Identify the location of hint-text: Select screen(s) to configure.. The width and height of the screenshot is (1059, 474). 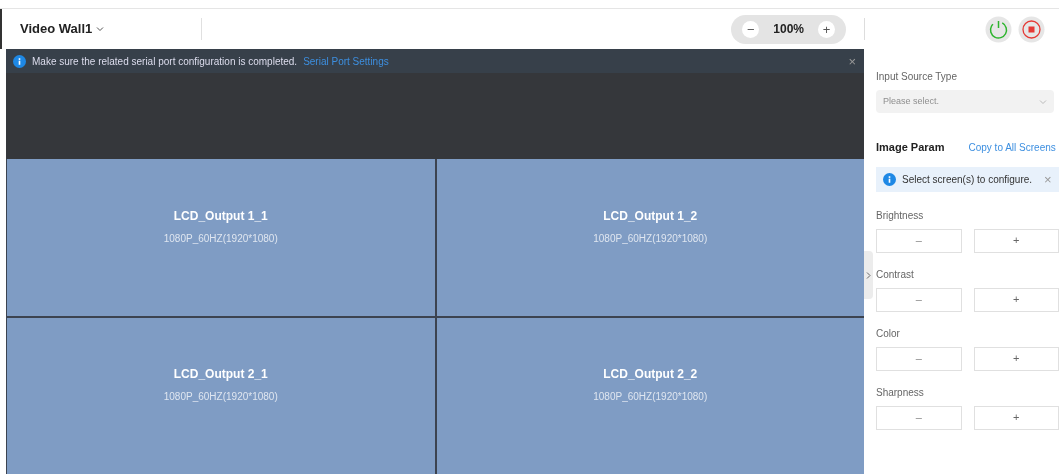
(967, 179).